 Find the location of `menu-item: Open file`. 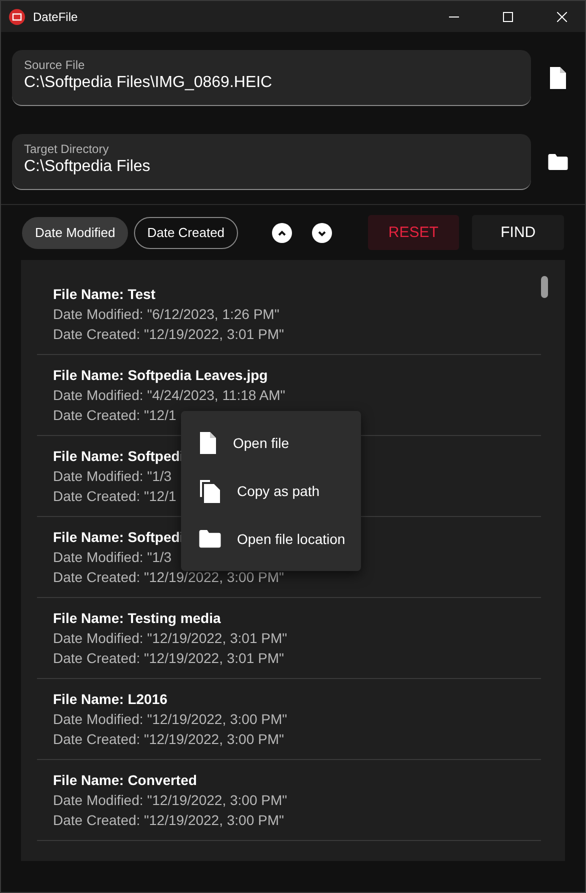

menu-item: Open file is located at coordinates (271, 443).